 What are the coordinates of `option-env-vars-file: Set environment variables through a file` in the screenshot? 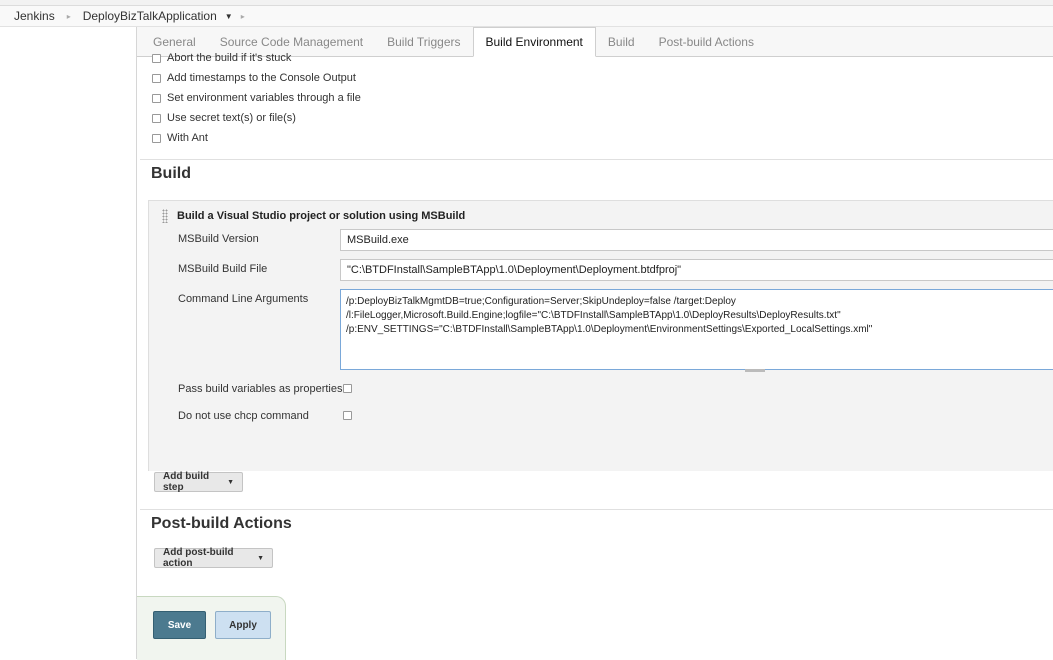 It's located at (256, 98).